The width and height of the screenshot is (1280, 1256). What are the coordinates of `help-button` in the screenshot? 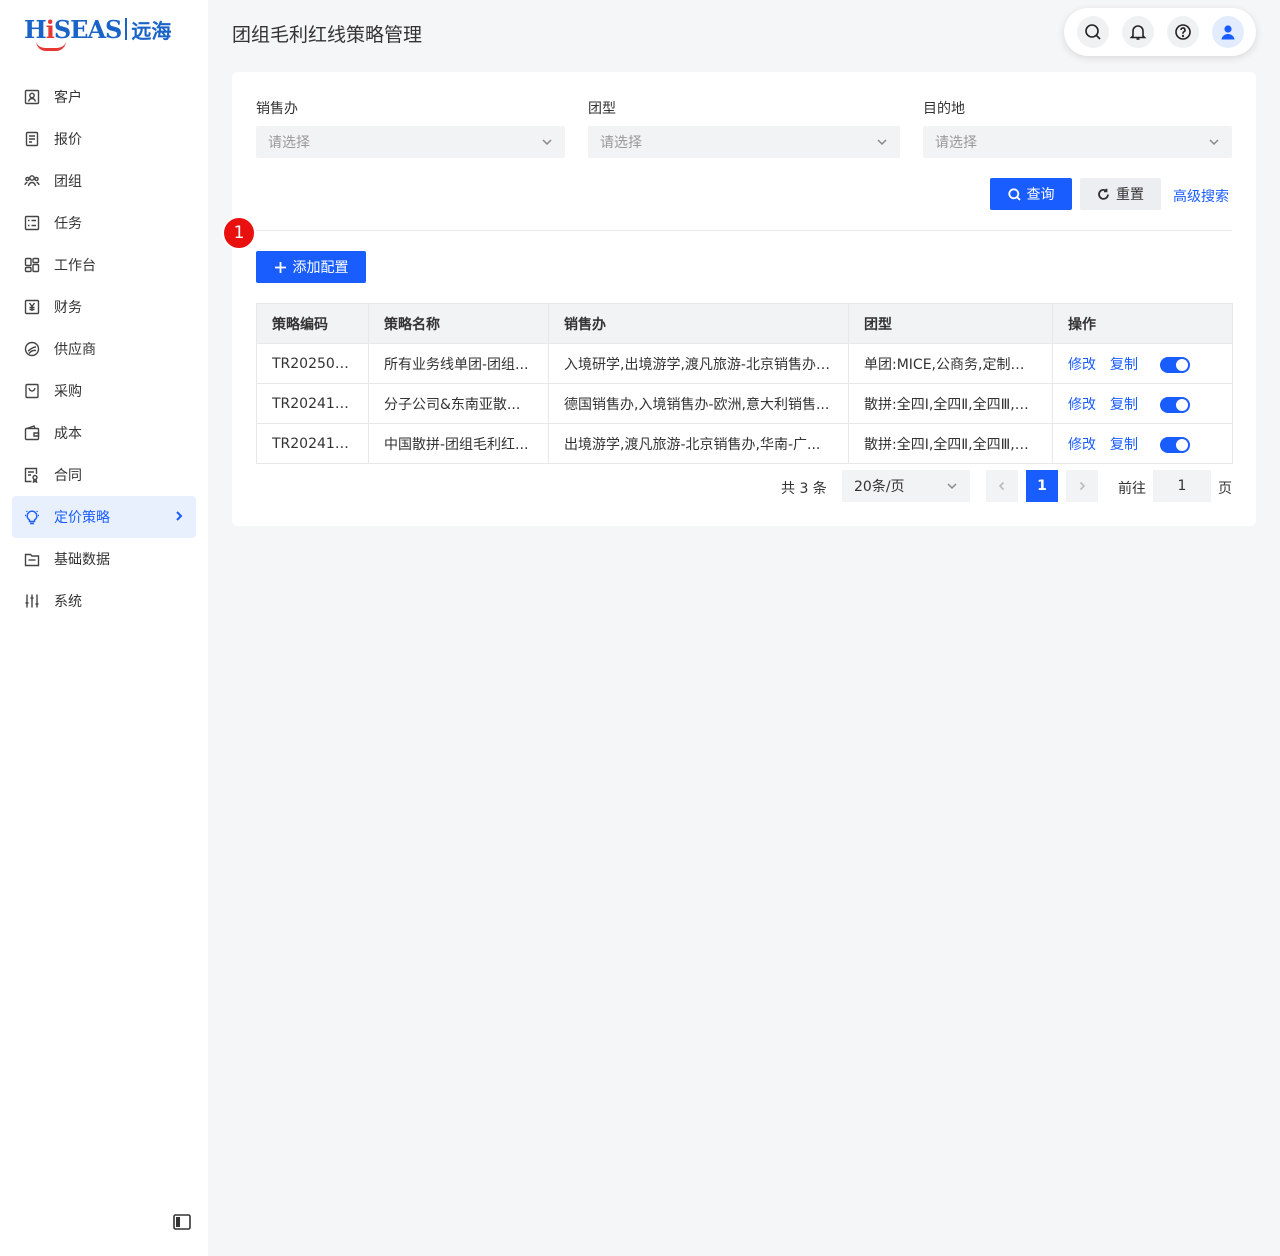 It's located at (1182, 32).